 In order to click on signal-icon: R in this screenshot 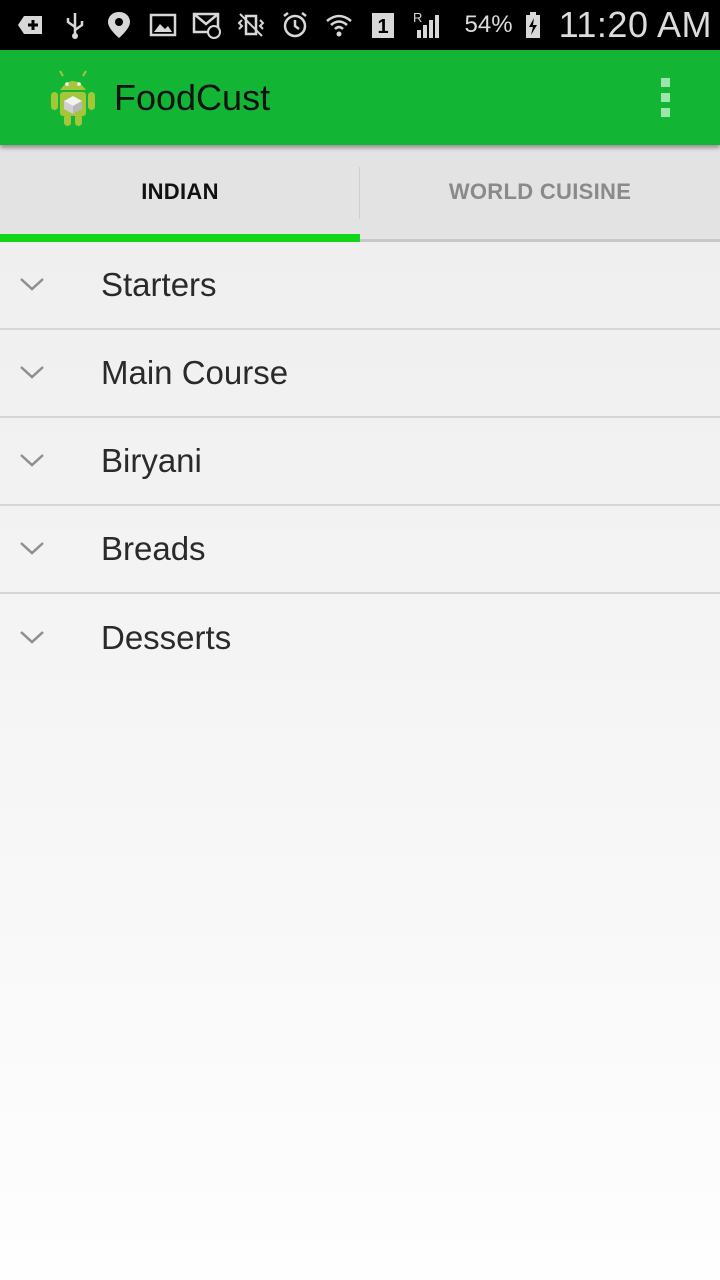, I will do `click(427, 25)`.